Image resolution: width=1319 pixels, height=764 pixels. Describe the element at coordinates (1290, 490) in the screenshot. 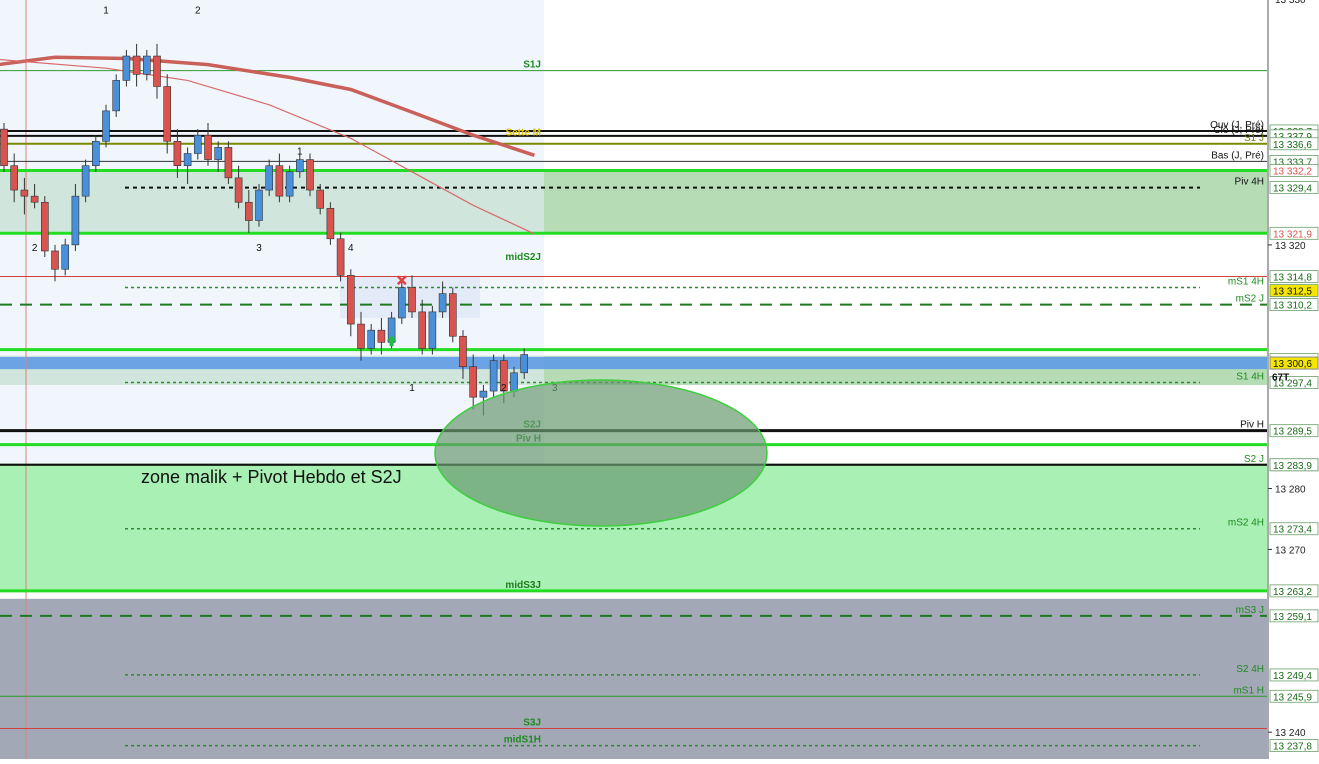

I see `axis-tick-label: 13 280` at that location.